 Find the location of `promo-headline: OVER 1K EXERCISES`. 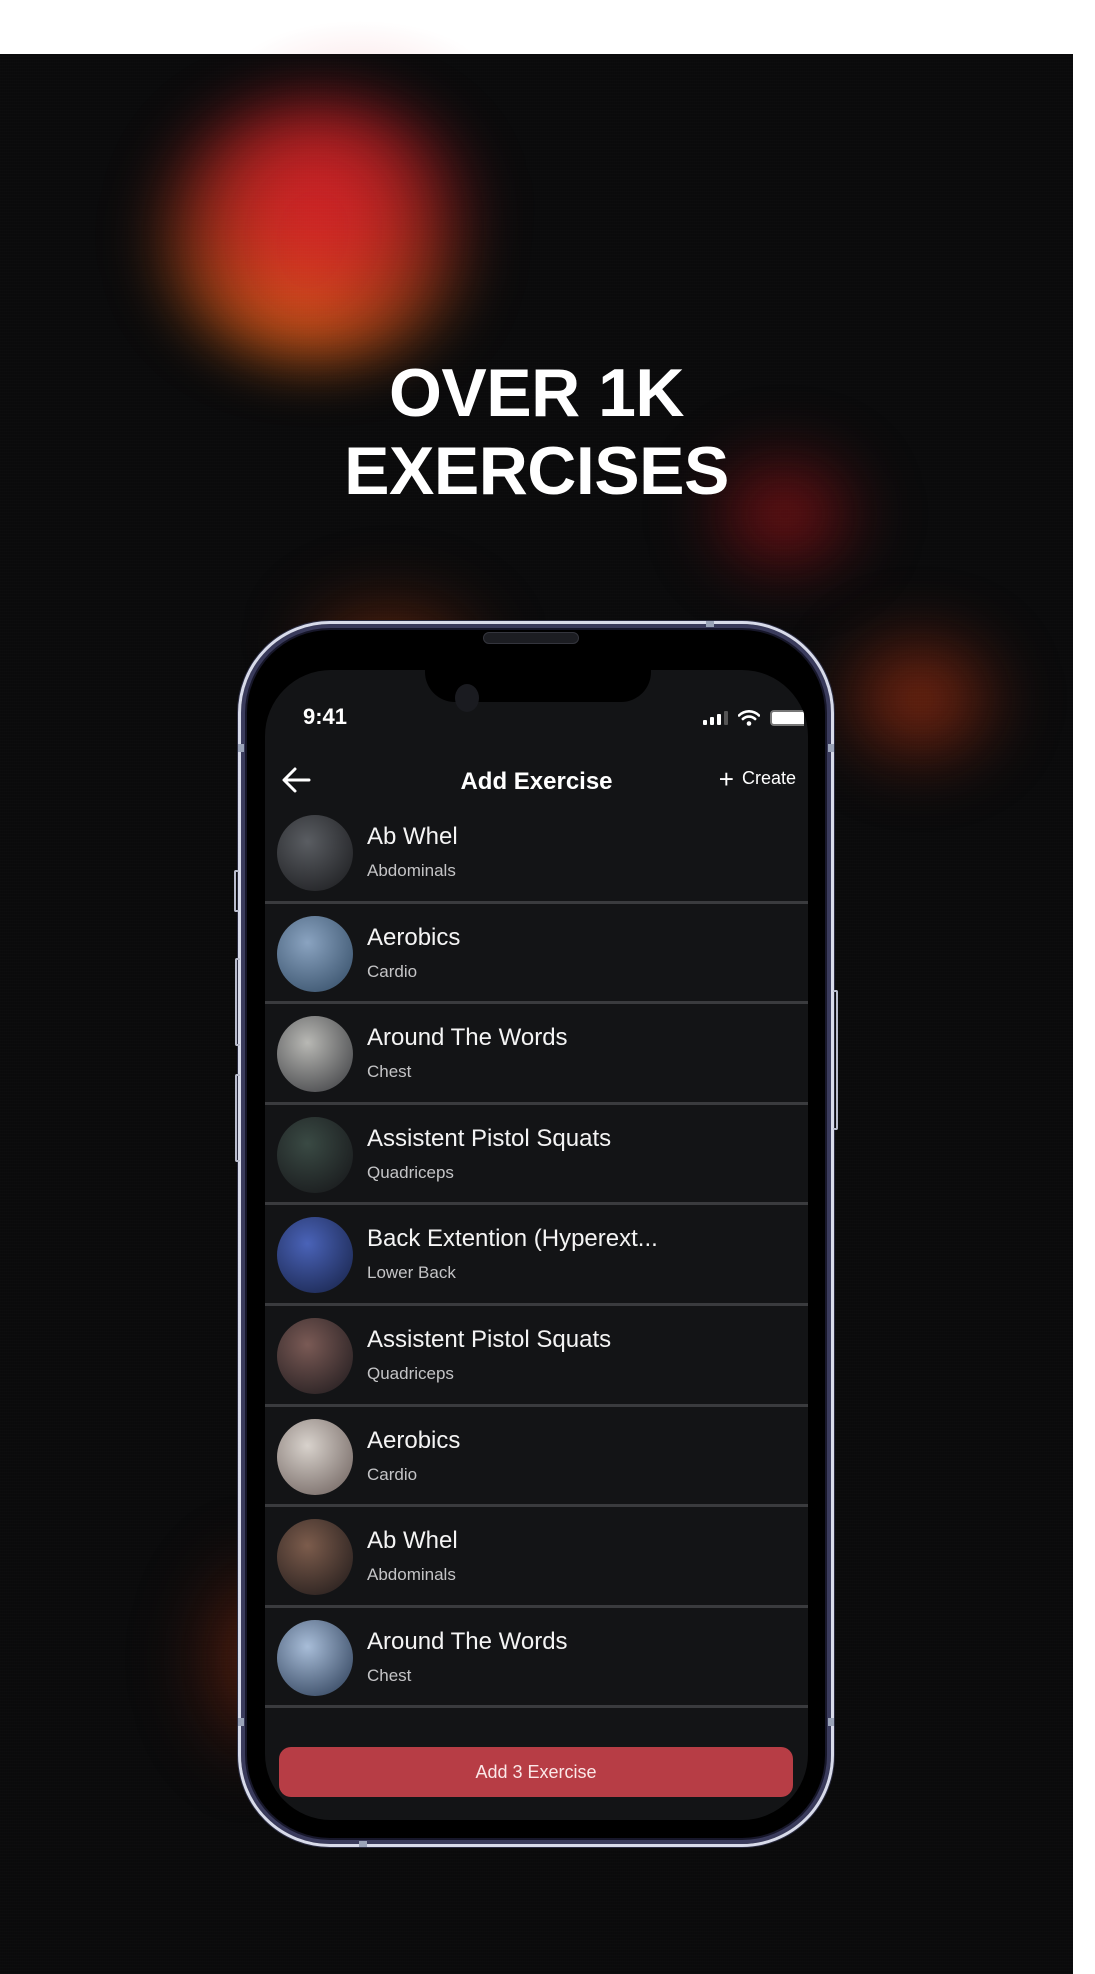

promo-headline: OVER 1K EXERCISES is located at coordinates (536, 432).